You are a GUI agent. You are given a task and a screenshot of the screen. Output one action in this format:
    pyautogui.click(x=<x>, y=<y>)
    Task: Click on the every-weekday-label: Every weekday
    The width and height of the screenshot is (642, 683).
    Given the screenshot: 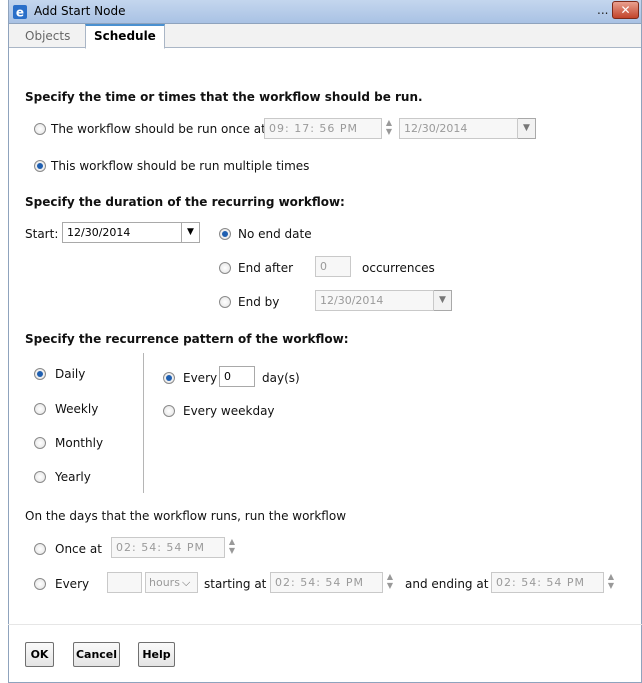 What is the action you would take?
    pyautogui.click(x=229, y=411)
    